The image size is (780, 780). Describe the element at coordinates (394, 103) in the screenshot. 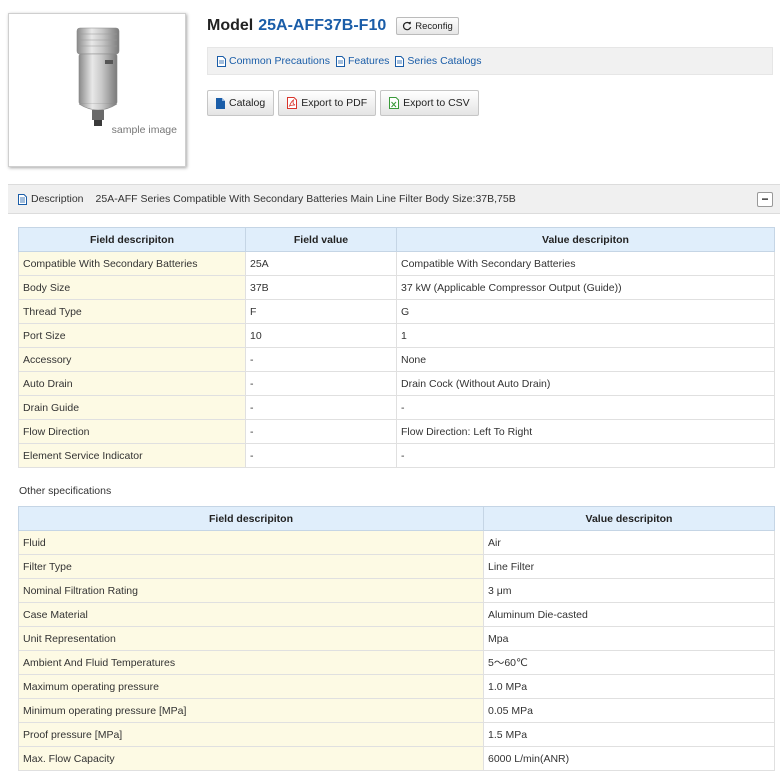

I see `csv-icon` at that location.